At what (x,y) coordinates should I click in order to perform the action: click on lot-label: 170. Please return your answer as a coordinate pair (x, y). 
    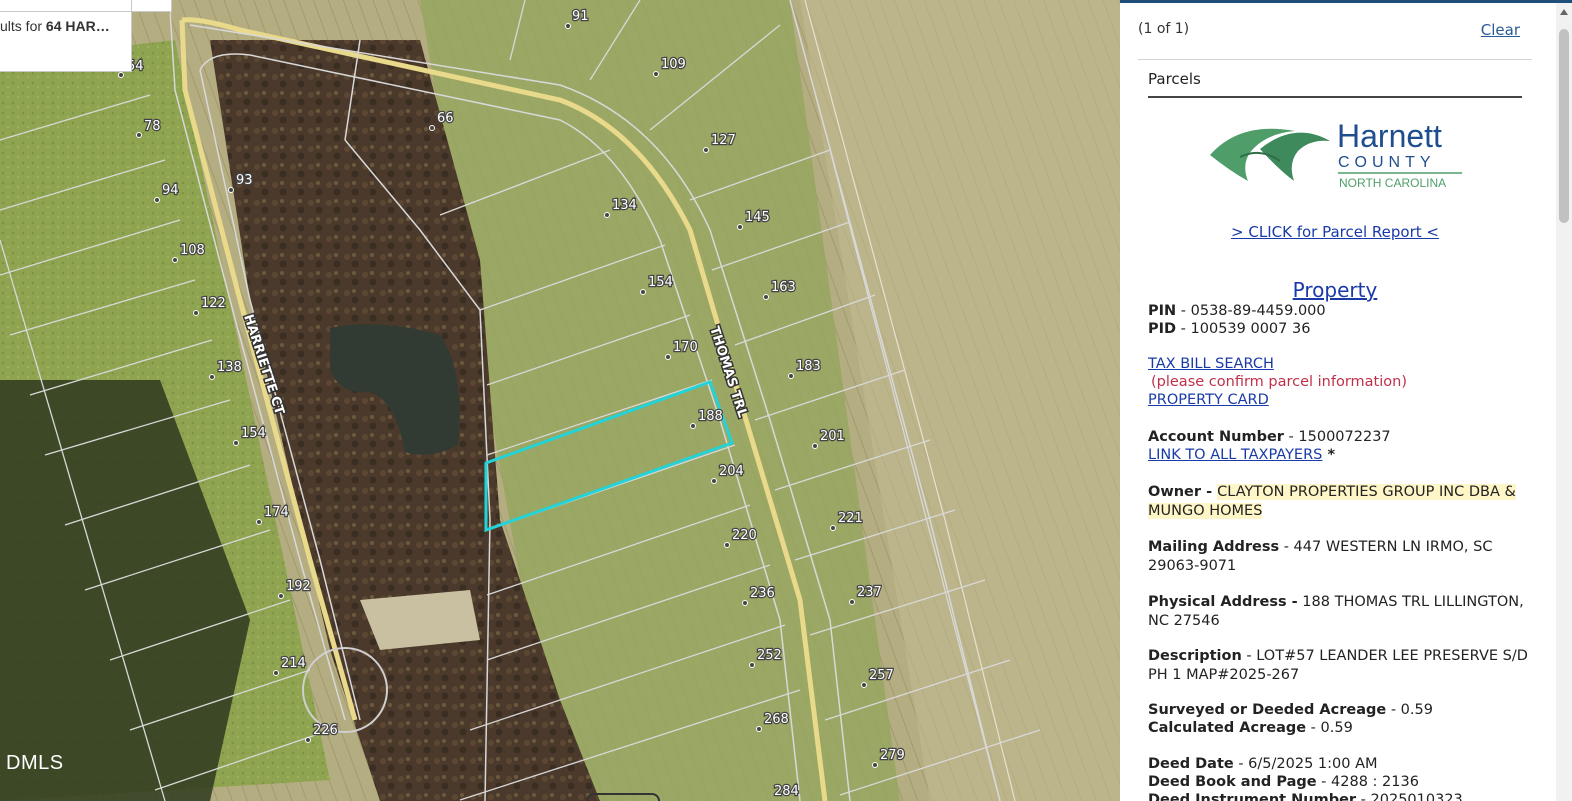
    Looking at the image, I should click on (685, 347).